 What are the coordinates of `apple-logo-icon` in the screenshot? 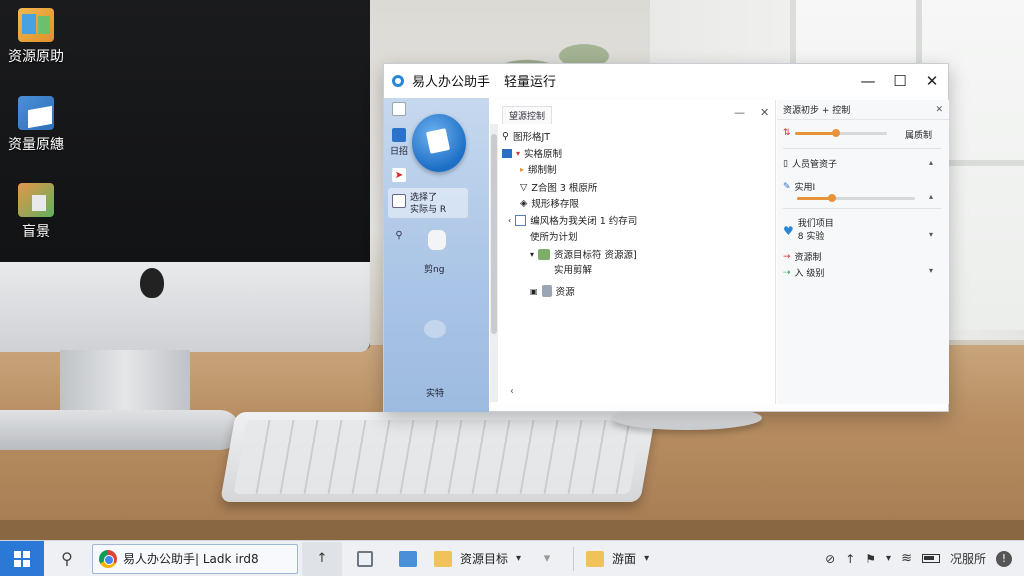 It's located at (152, 283).